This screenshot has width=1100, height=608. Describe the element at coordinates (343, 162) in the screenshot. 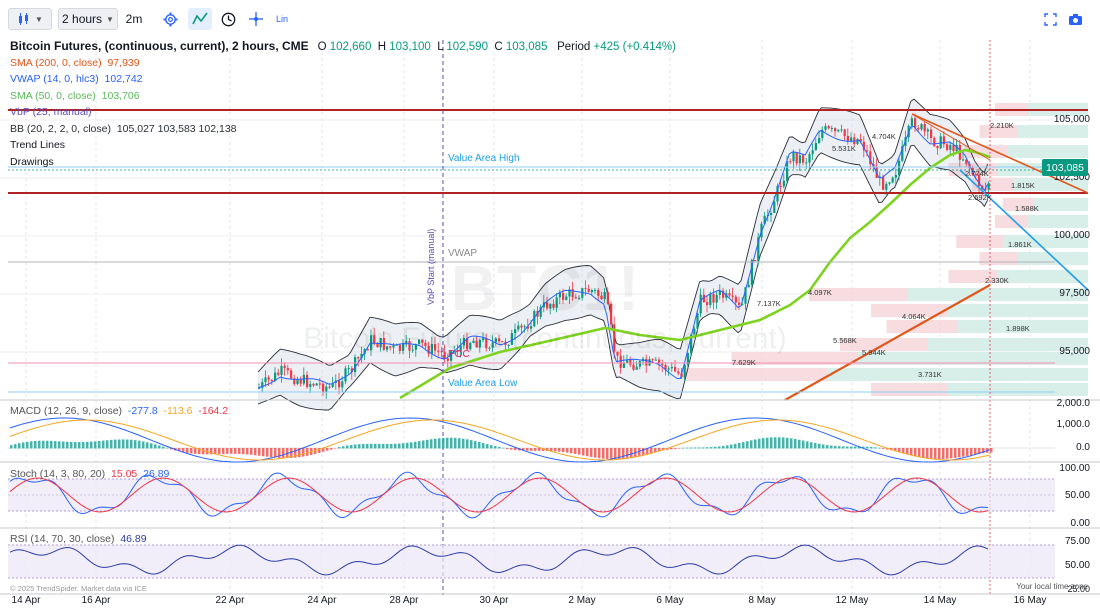

I see `legend-drawings: Drawings` at that location.